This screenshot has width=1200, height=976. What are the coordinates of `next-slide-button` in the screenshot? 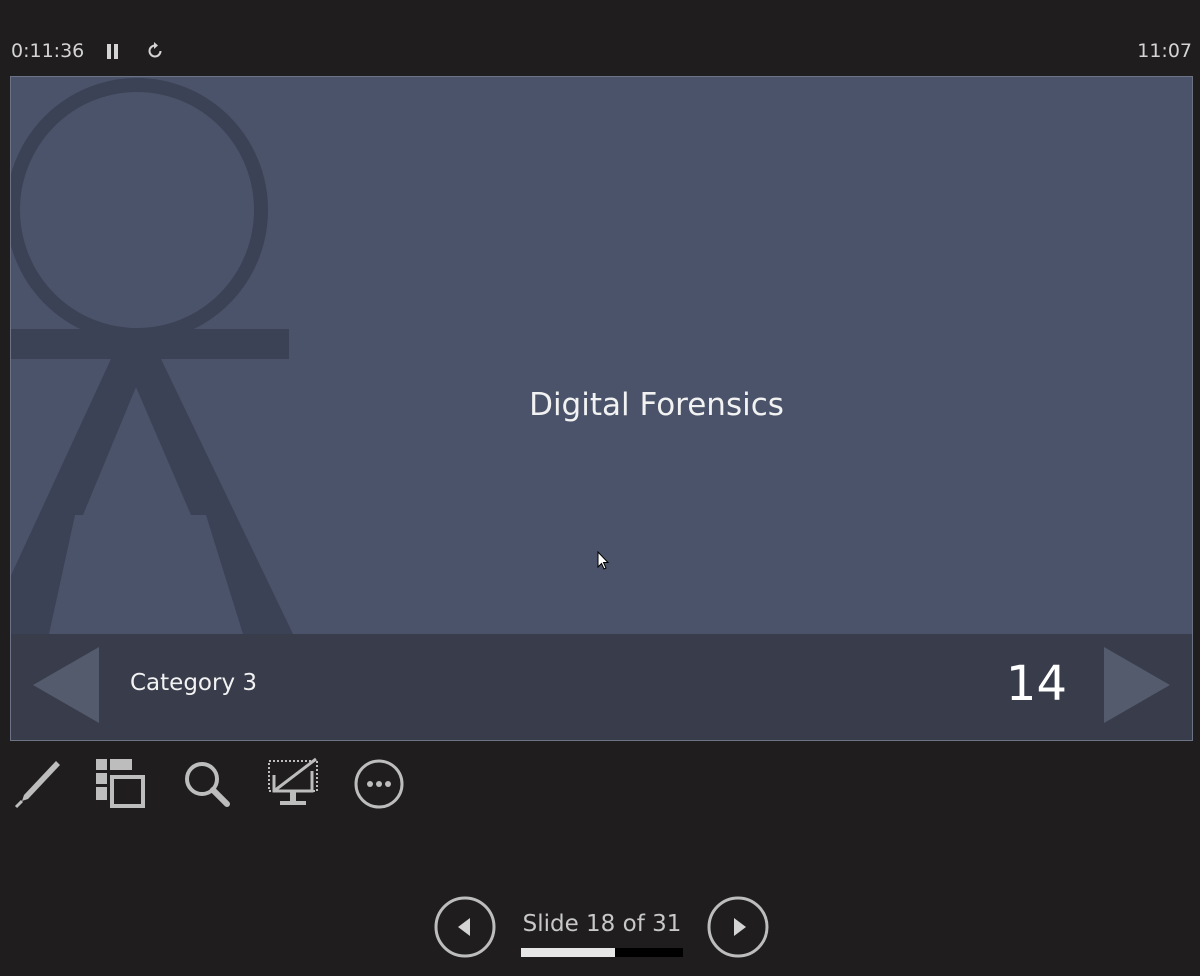 It's located at (738, 927).